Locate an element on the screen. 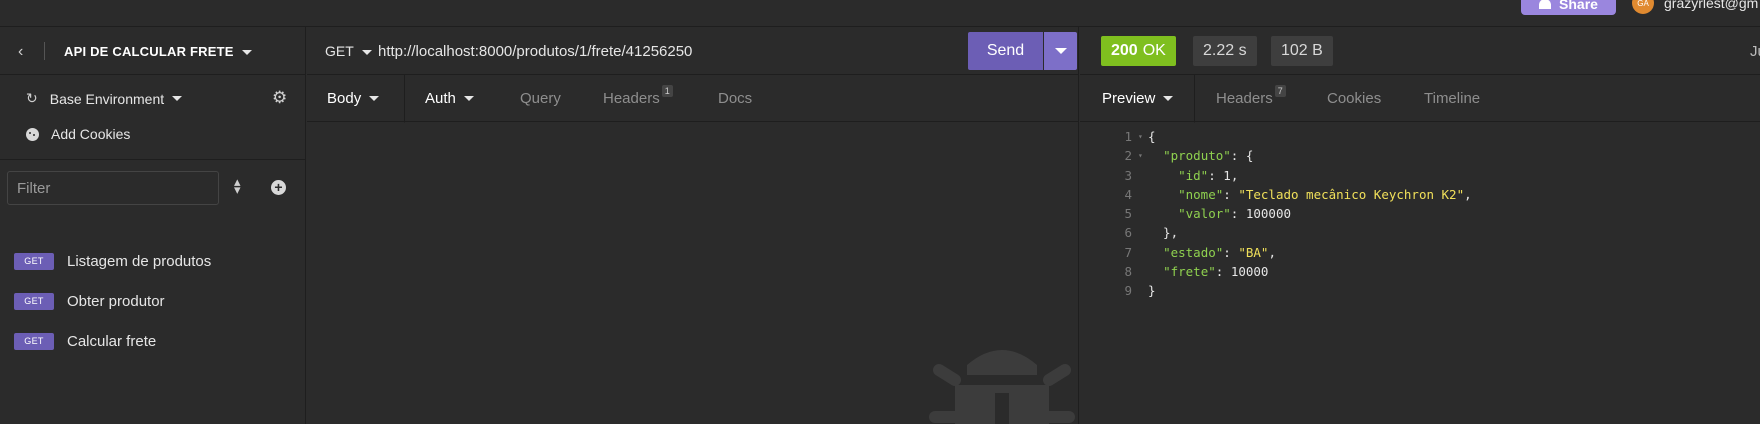 Image resolution: width=1760 pixels, height=424 pixels. code-line: 6 }, is located at coordinates (1151, 233).